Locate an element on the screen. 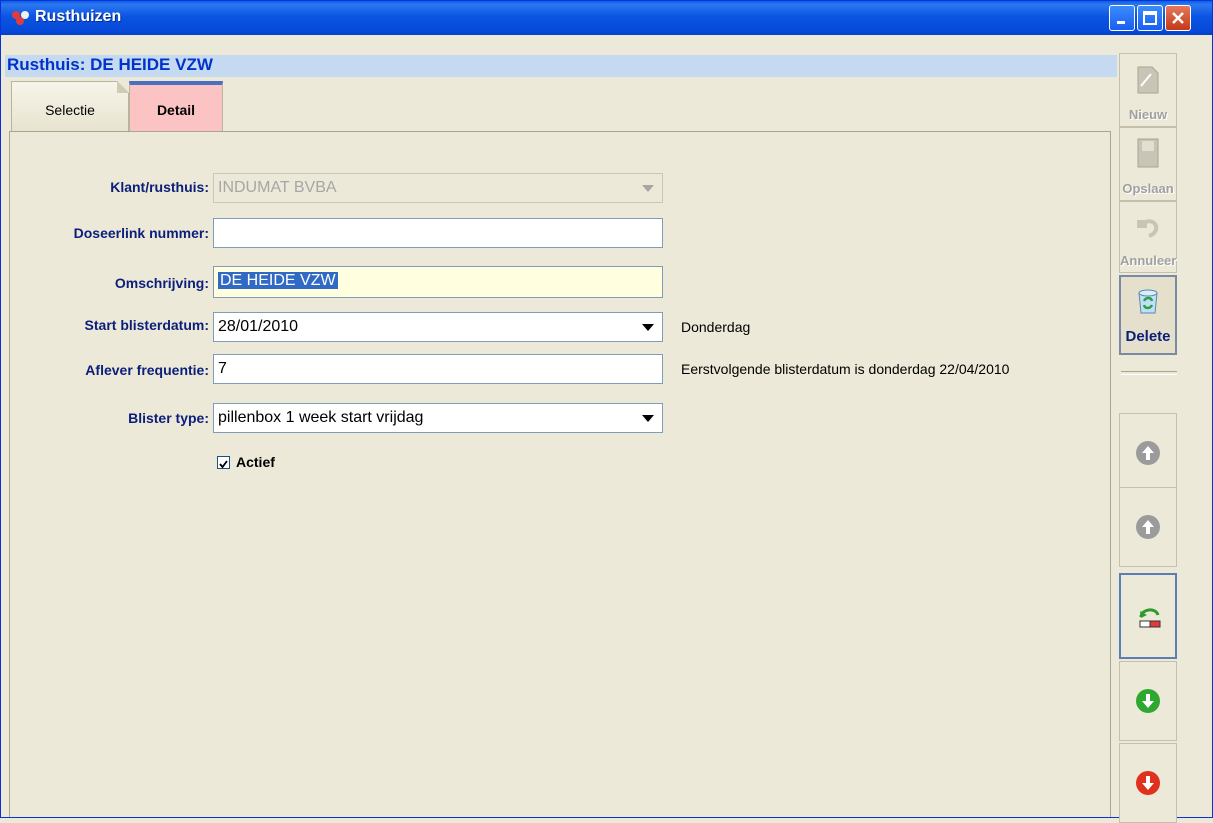  klant-label: Klant/rusthuis: is located at coordinates (159, 187).